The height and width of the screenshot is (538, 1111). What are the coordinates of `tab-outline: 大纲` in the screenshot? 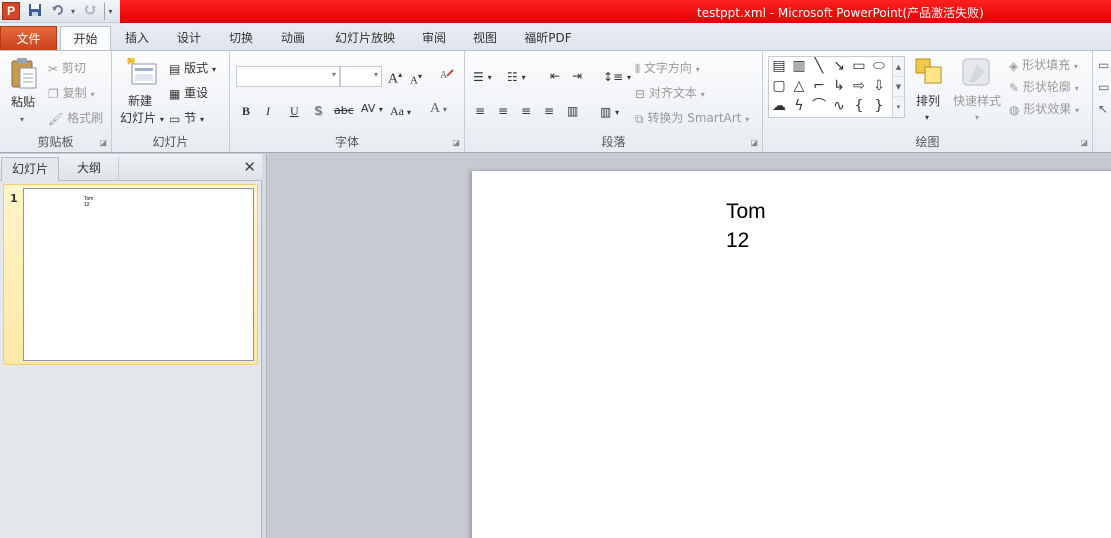 It's located at (89, 169).